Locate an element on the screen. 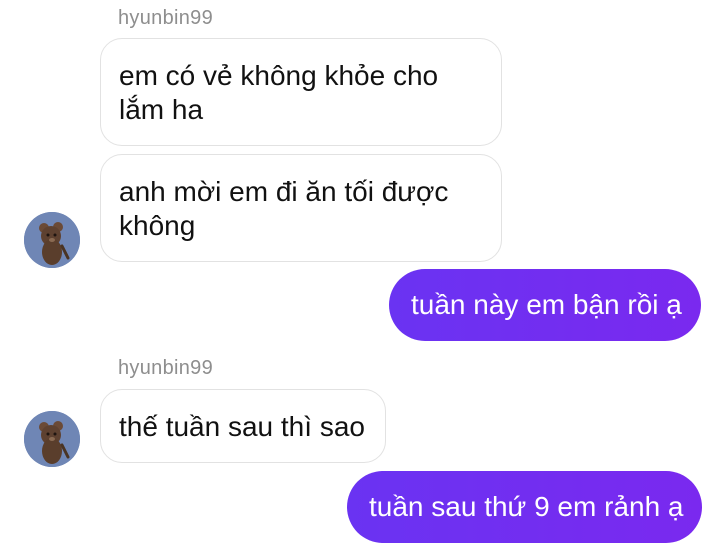 Image resolution: width=720 pixels, height=549 pixels. message-text: tuần sau thứ 9 em rảnh ạ is located at coordinates (526, 506).